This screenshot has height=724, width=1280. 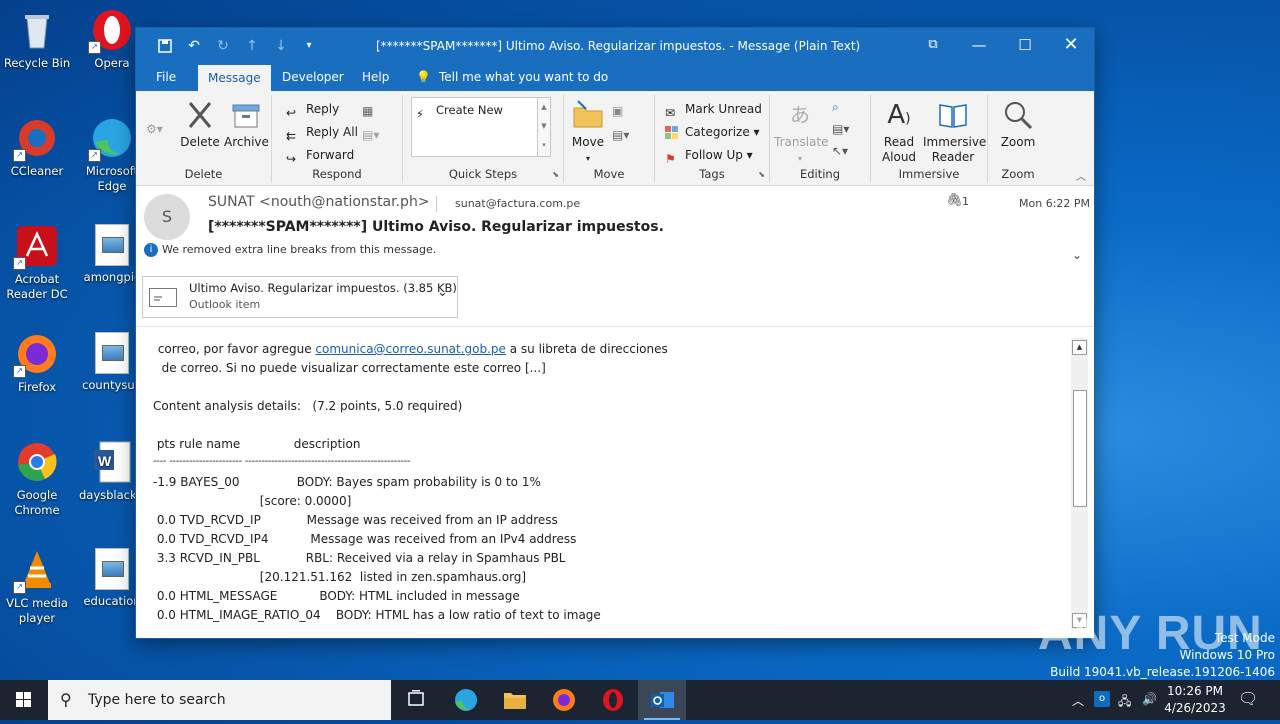 What do you see at coordinates (281, 46) in the screenshot?
I see `next-item-icon: ↓` at bounding box center [281, 46].